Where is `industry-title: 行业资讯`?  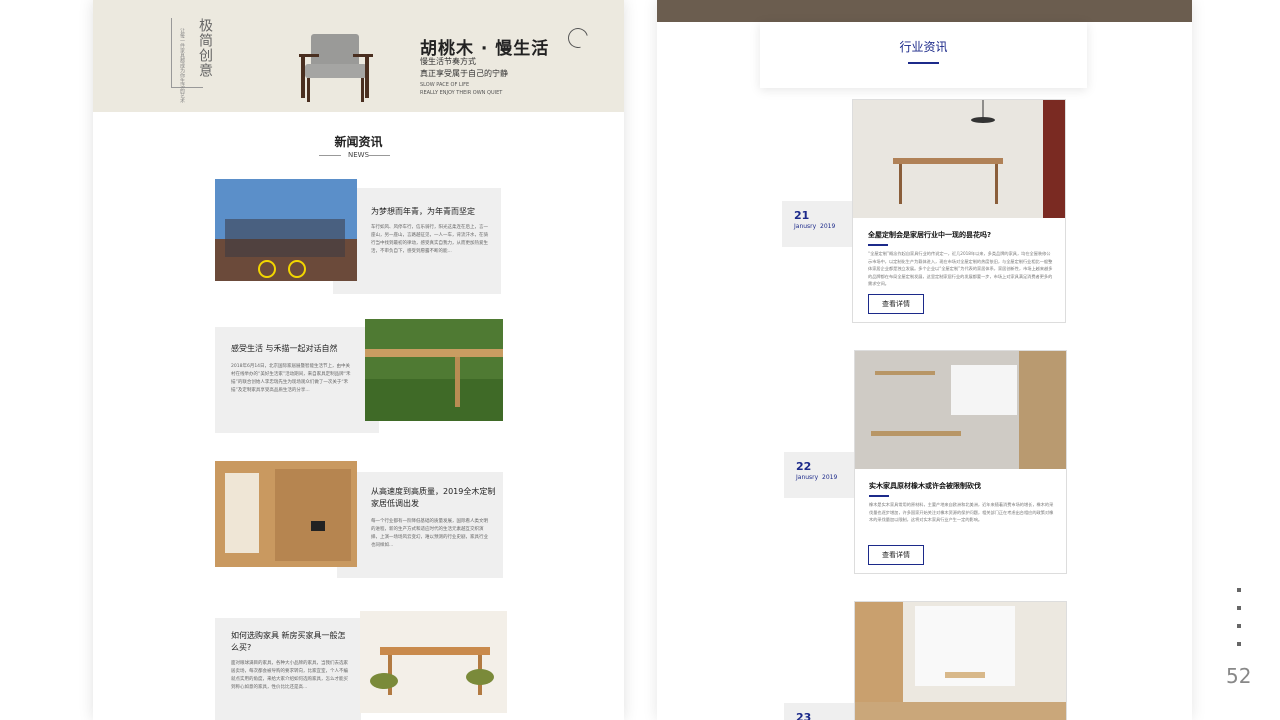 industry-title: 行业资讯 is located at coordinates (923, 47).